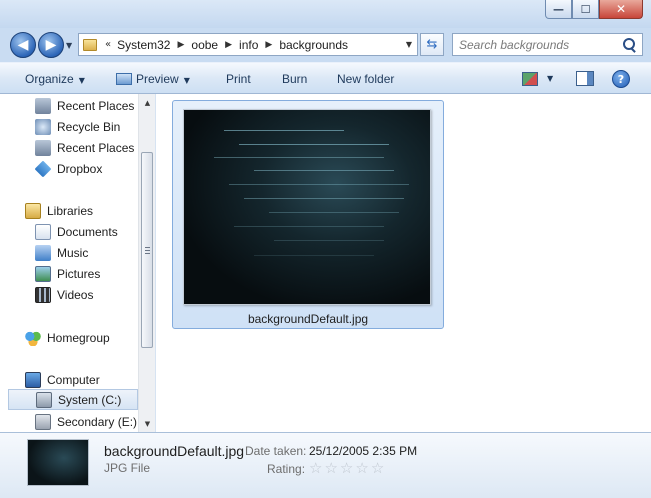 This screenshot has height=498, width=651. I want to click on nav-item-label: Music, so click(73, 252).